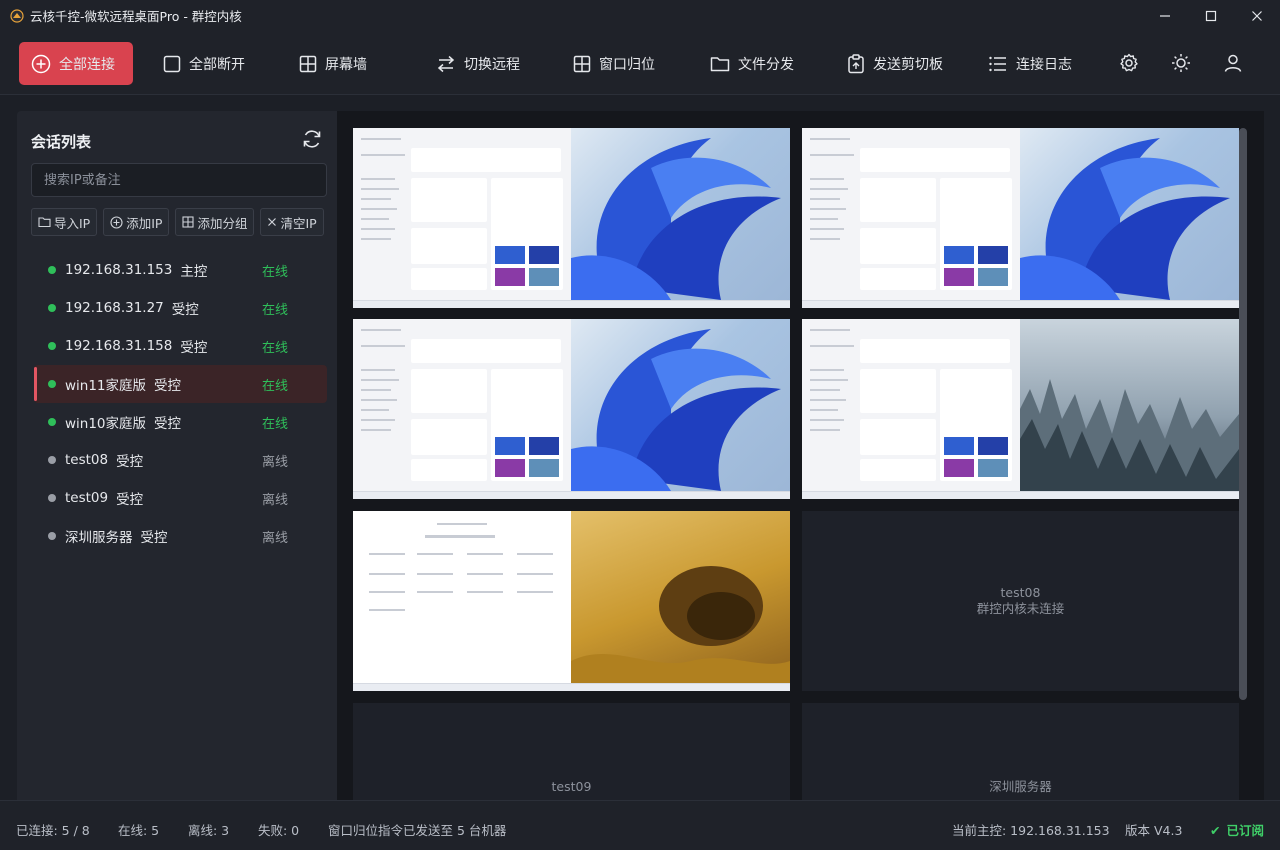 Image resolution: width=1280 pixels, height=850 pixels. I want to click on import-ip-button: 导入IP, so click(64, 222).